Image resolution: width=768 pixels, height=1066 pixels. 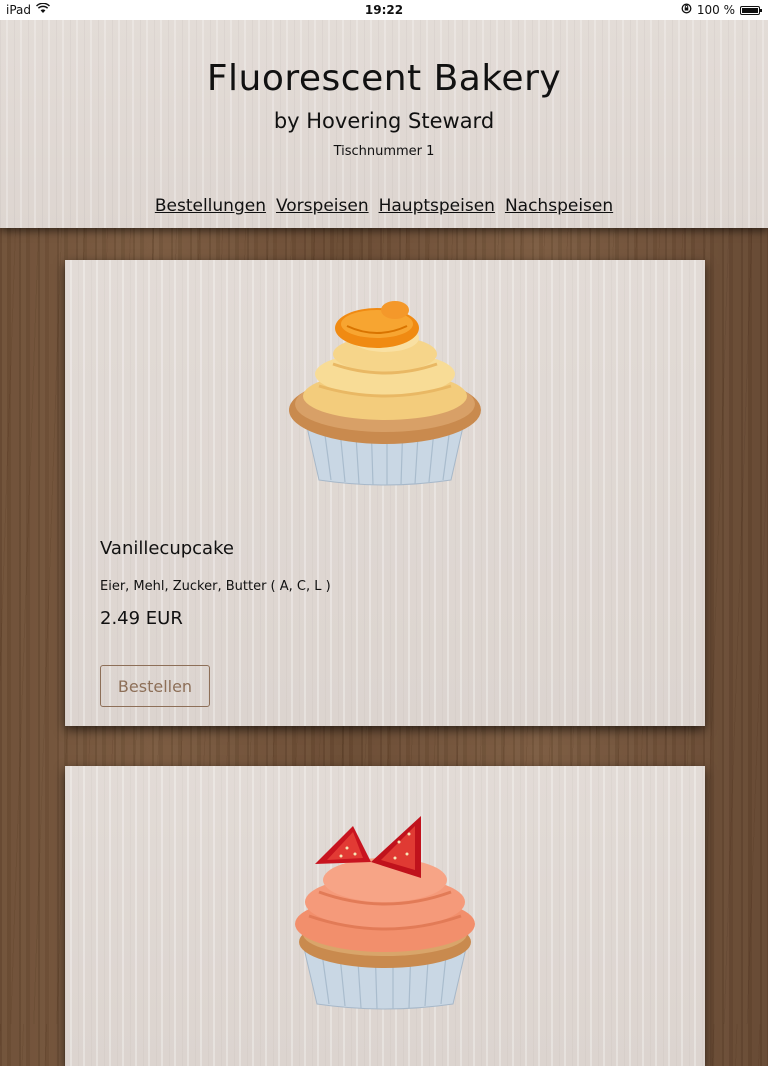 I want to click on table-number: Tischnummer 1, so click(x=384, y=151).